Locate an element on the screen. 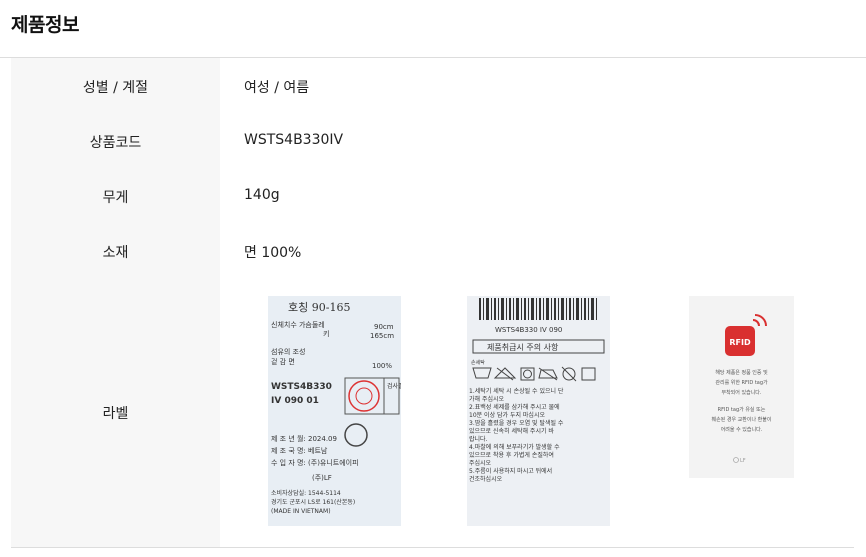  rfid-line-1: 관리를 위한 RFID tag가 is located at coordinates (741, 382).